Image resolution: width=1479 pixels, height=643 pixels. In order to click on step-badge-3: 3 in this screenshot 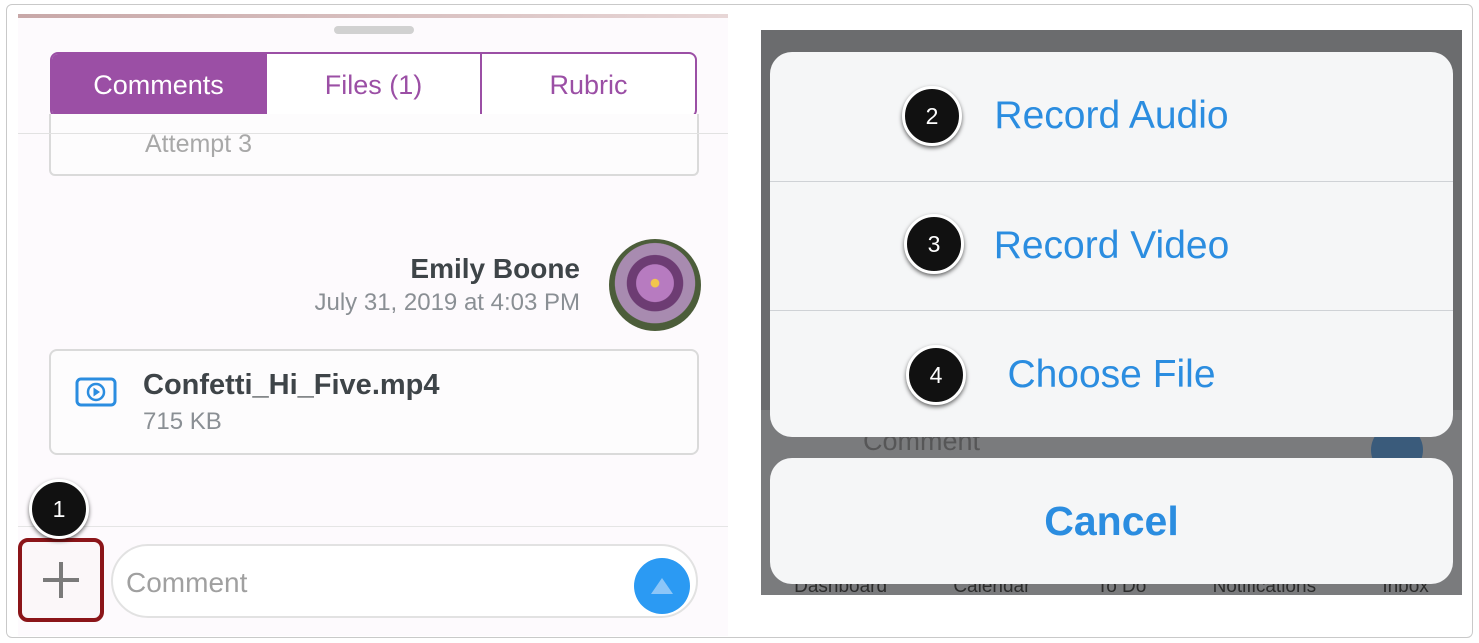, I will do `click(934, 244)`.